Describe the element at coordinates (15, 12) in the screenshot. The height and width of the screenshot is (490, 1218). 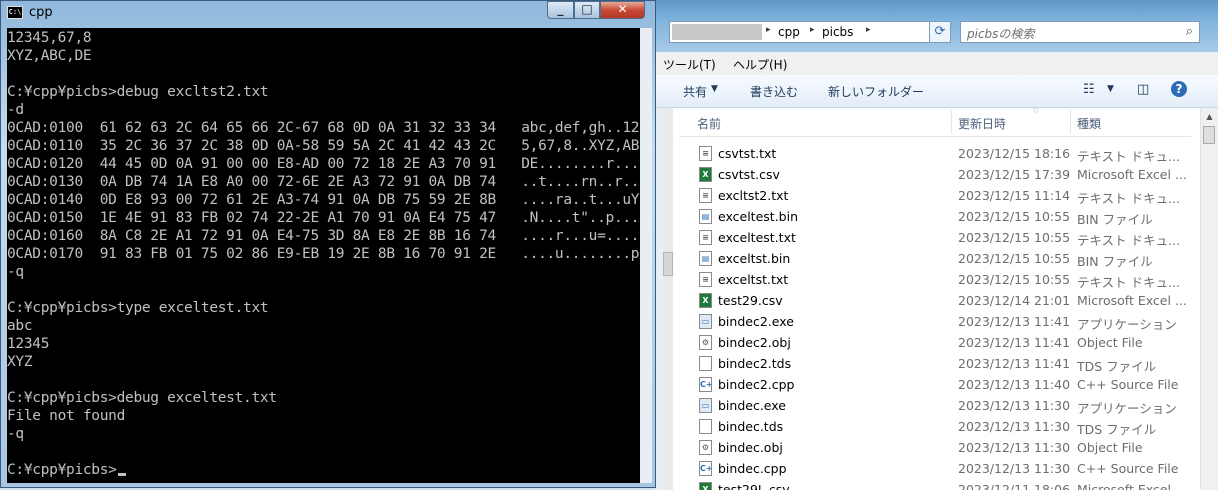
I see `console-app-icon: C:\` at that location.